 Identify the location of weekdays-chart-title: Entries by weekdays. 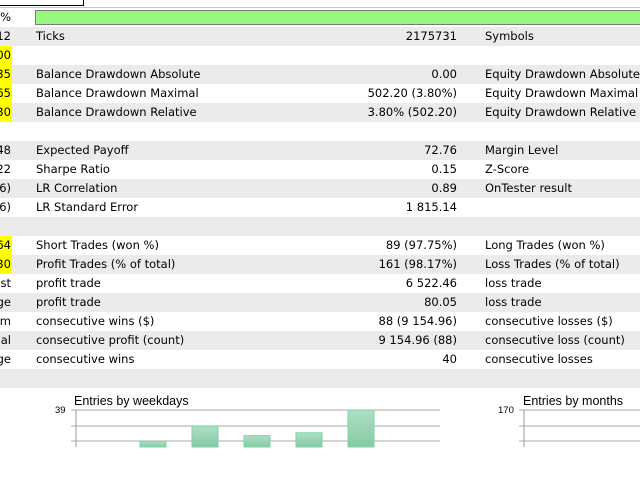
(131, 401).